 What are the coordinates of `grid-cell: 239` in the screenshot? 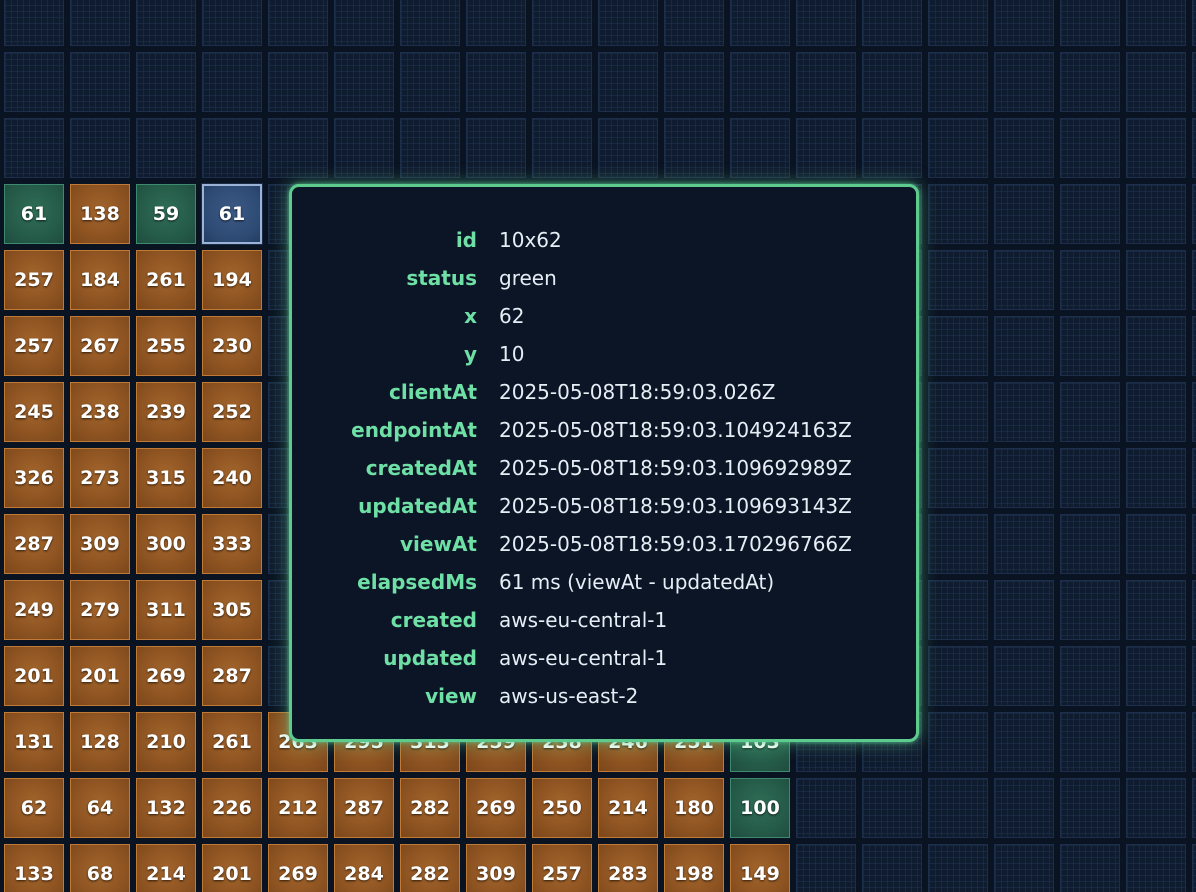 It's located at (166, 412).